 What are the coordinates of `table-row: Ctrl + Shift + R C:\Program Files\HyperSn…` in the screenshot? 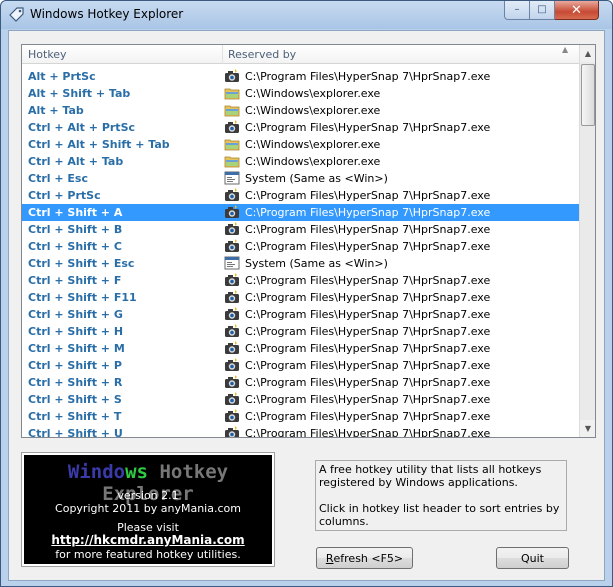 It's located at (300, 382).